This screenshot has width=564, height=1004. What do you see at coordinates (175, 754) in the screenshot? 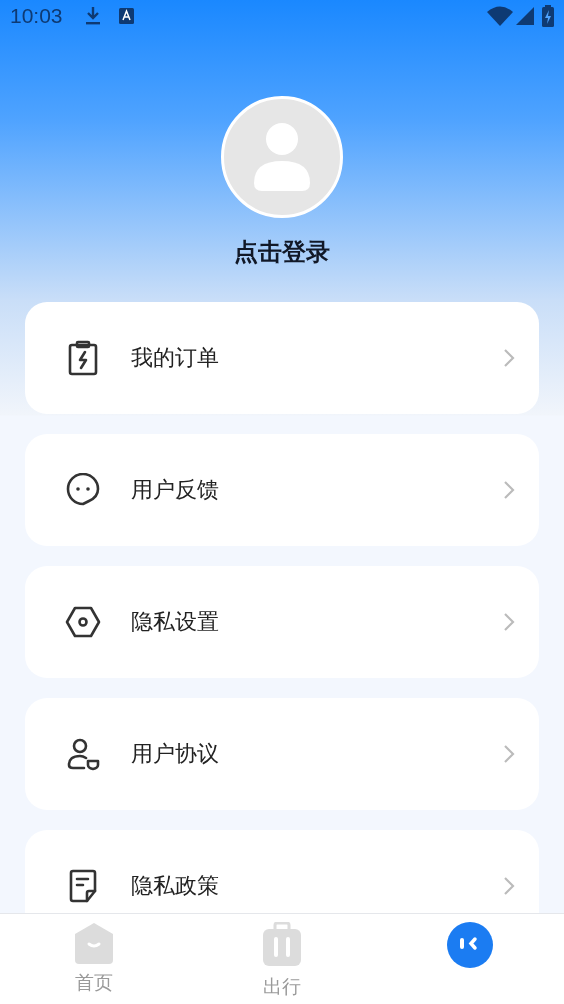
I see `menu-label: 用户协议` at bounding box center [175, 754].